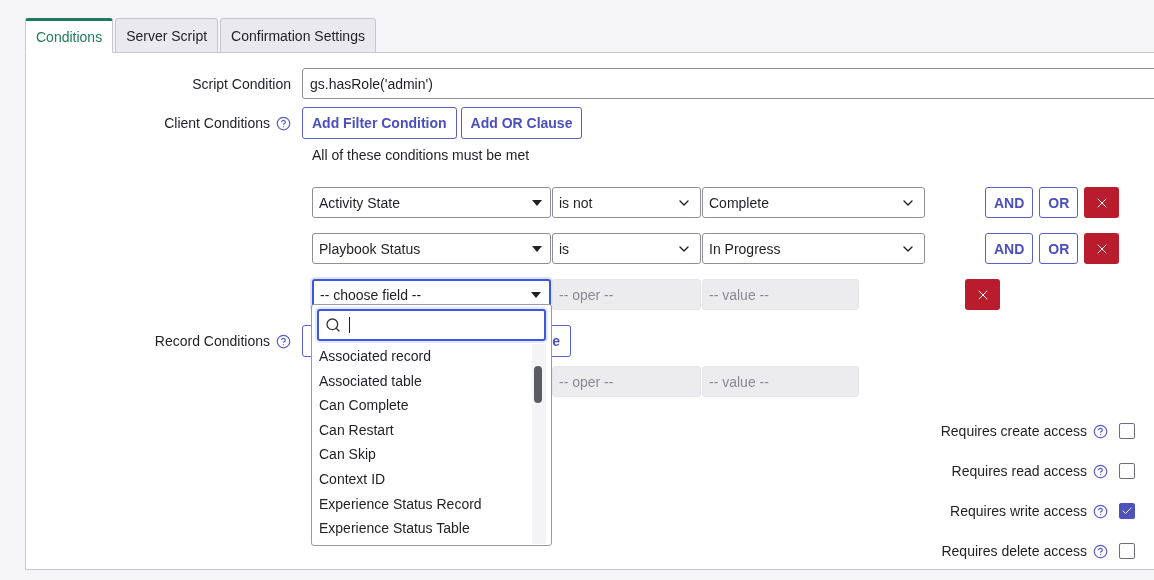 This screenshot has width=1154, height=580. Describe the element at coordinates (538, 384) in the screenshot. I see `scrollbar-thumb` at that location.